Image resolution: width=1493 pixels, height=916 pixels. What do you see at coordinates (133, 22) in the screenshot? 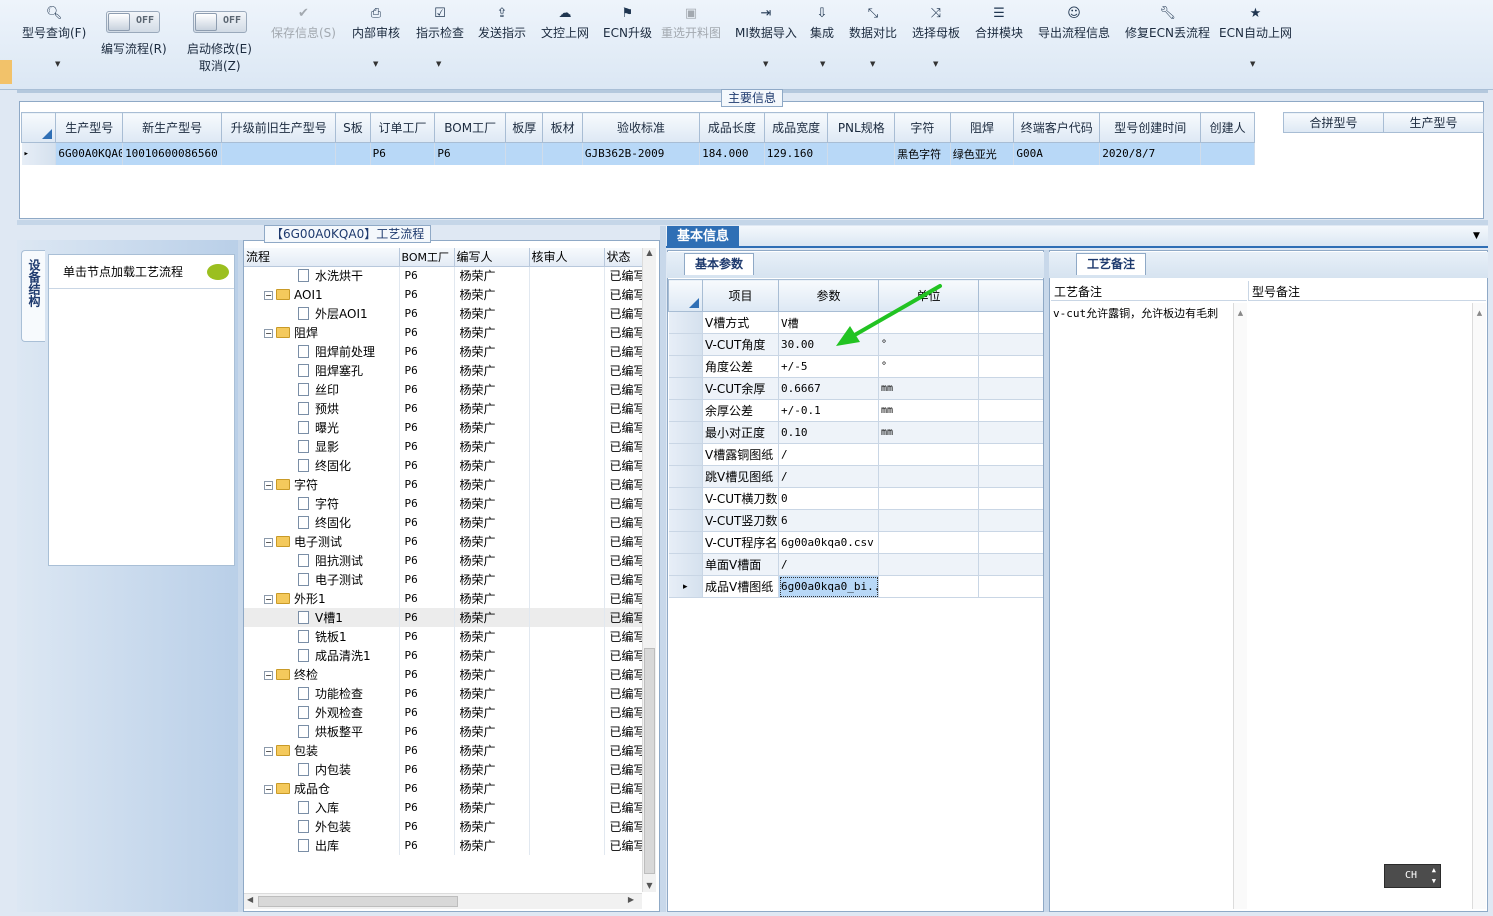
I see `write-flow-toggle: OFF` at bounding box center [133, 22].